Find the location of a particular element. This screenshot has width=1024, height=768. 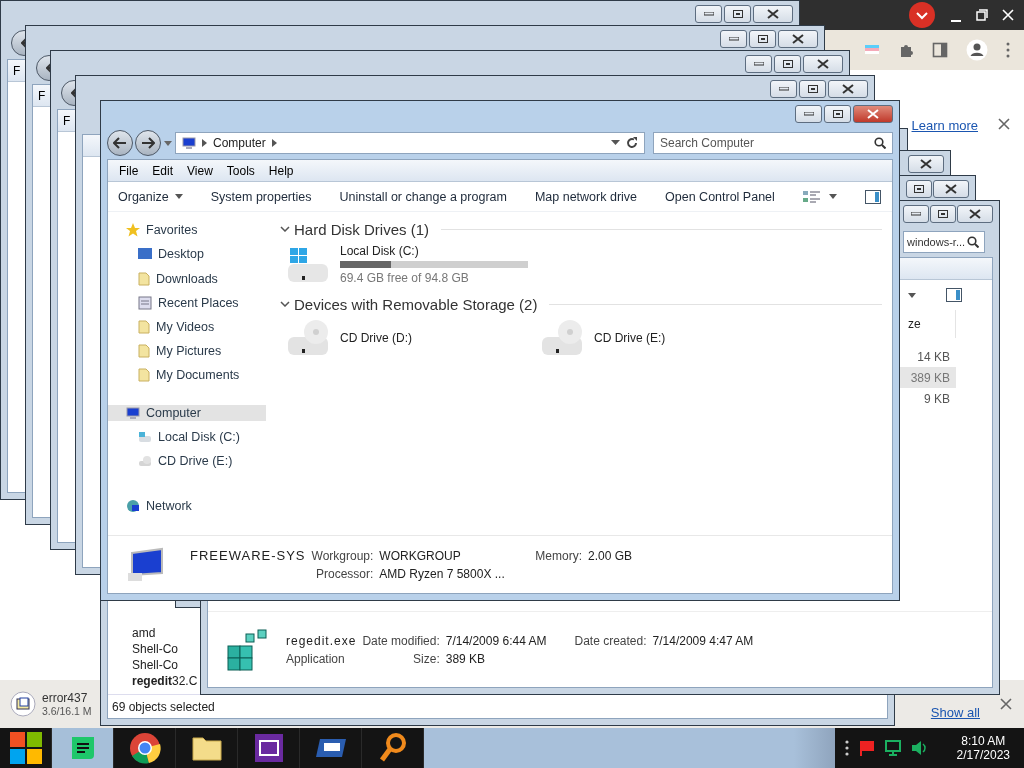

side-panel-icon is located at coordinates (940, 50).